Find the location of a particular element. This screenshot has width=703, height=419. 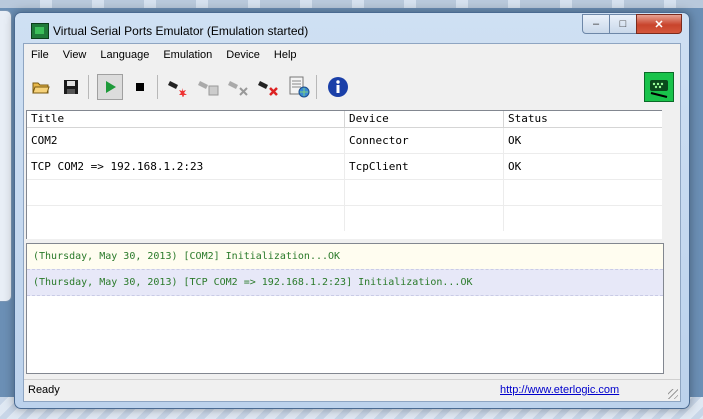

about-button is located at coordinates (338, 87).